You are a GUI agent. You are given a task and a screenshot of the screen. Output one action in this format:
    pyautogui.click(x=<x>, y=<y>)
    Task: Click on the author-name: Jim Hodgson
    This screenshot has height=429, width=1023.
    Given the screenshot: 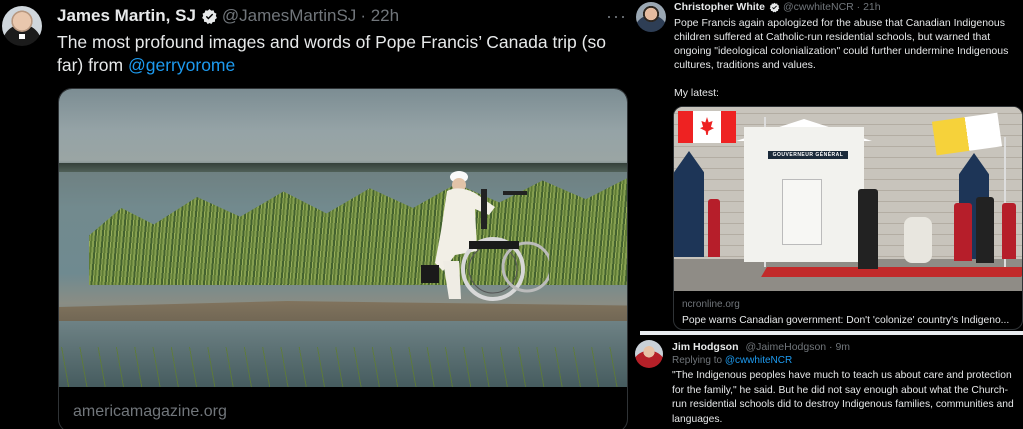 What is the action you would take?
    pyautogui.click(x=705, y=347)
    